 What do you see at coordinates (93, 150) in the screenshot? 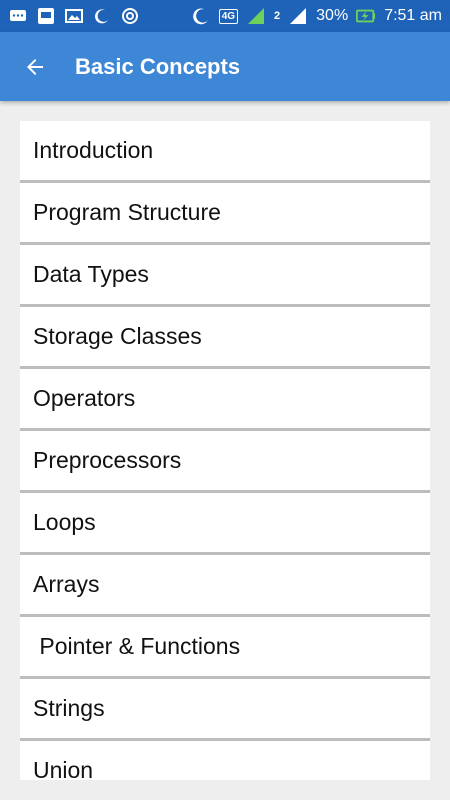
I see `list-item-label: Introduction` at bounding box center [93, 150].